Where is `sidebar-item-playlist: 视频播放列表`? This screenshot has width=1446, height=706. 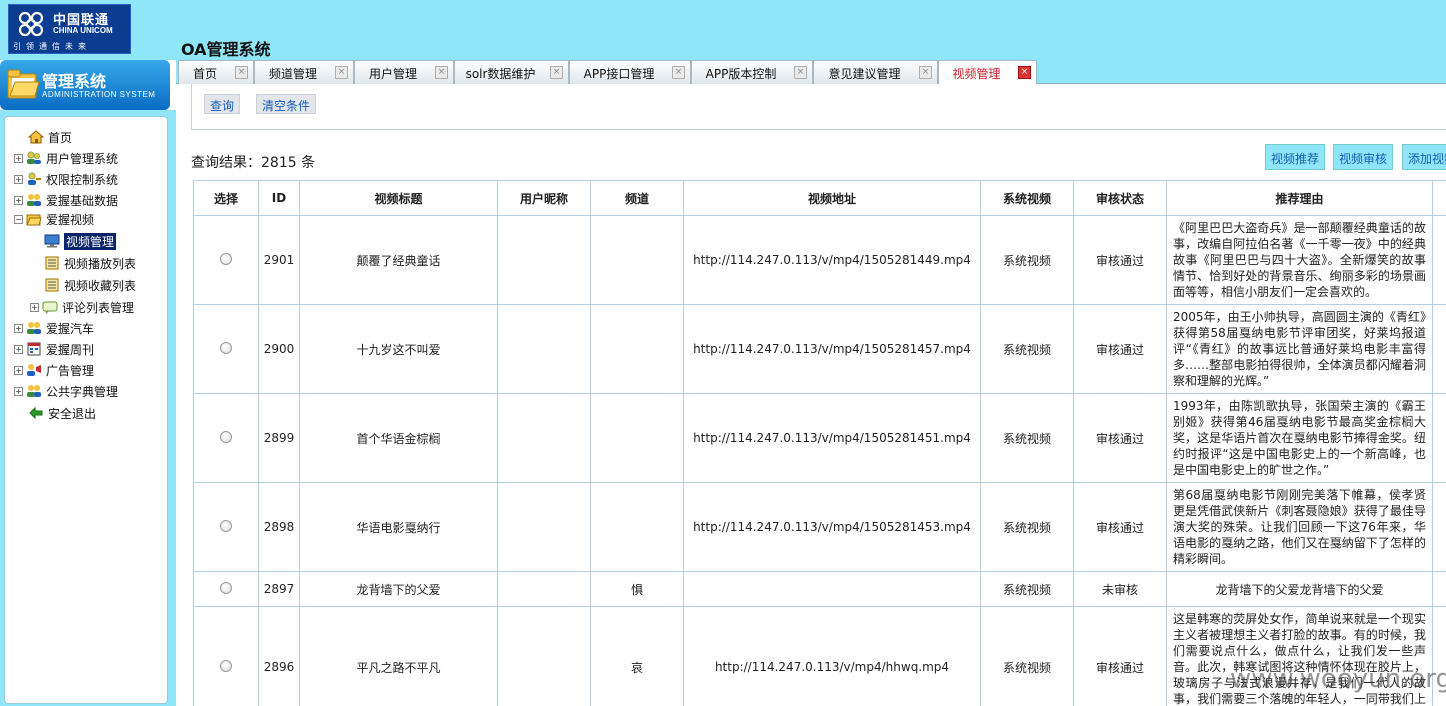 sidebar-item-playlist: 视频播放列表 is located at coordinates (90, 263).